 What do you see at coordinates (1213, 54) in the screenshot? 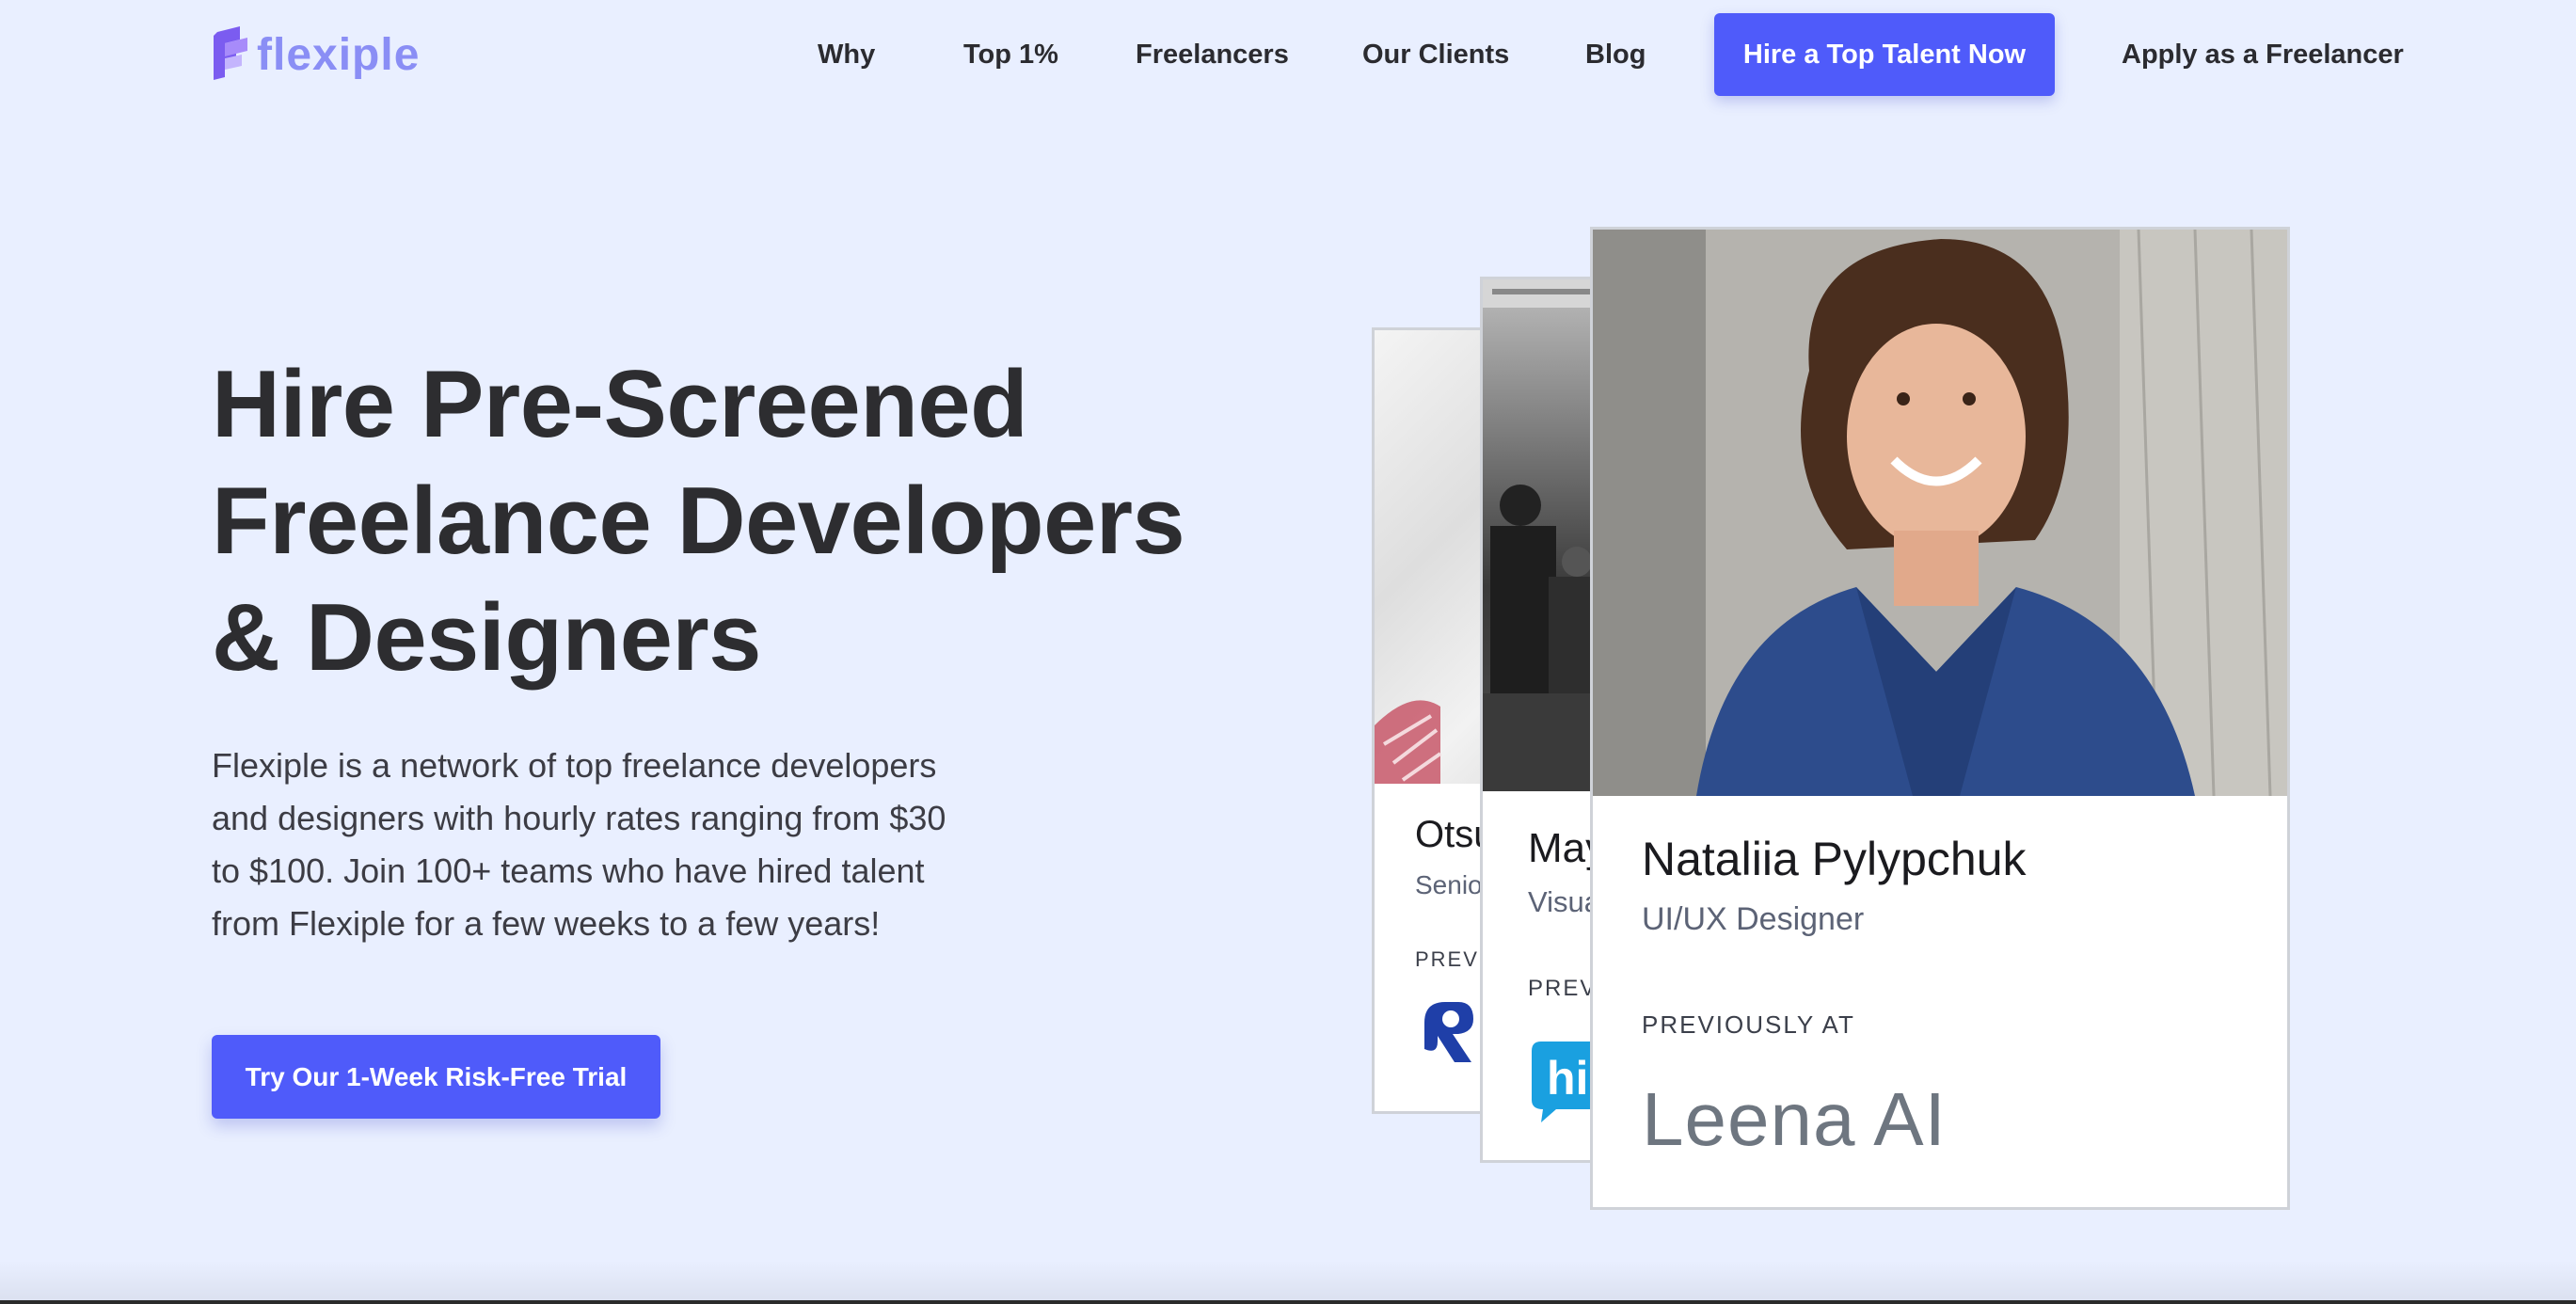
I see `nav-freelancers: Freelancers` at bounding box center [1213, 54].